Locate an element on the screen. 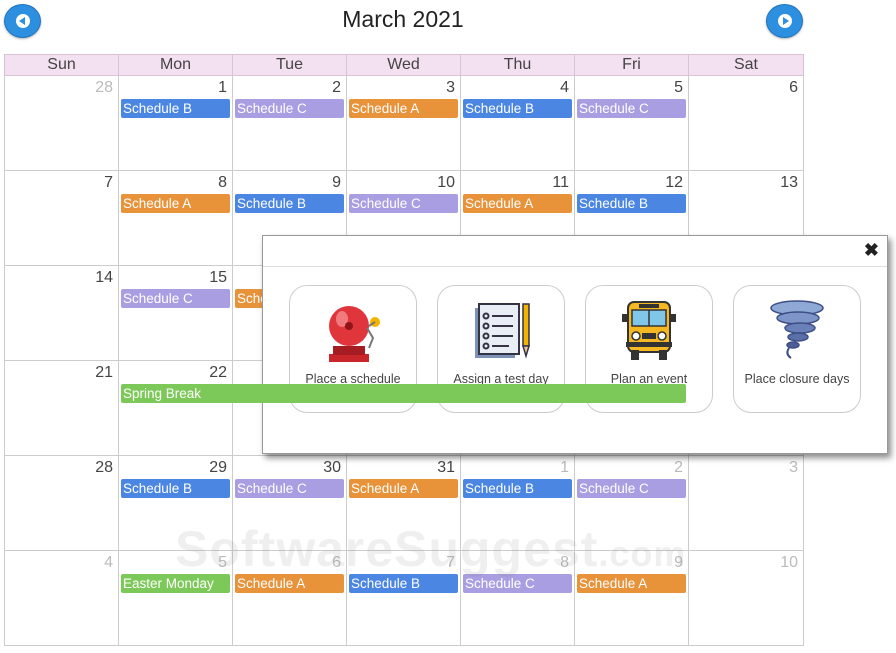 Image resolution: width=896 pixels, height=653 pixels. day-cell: 6 Schedule A is located at coordinates (290, 598).